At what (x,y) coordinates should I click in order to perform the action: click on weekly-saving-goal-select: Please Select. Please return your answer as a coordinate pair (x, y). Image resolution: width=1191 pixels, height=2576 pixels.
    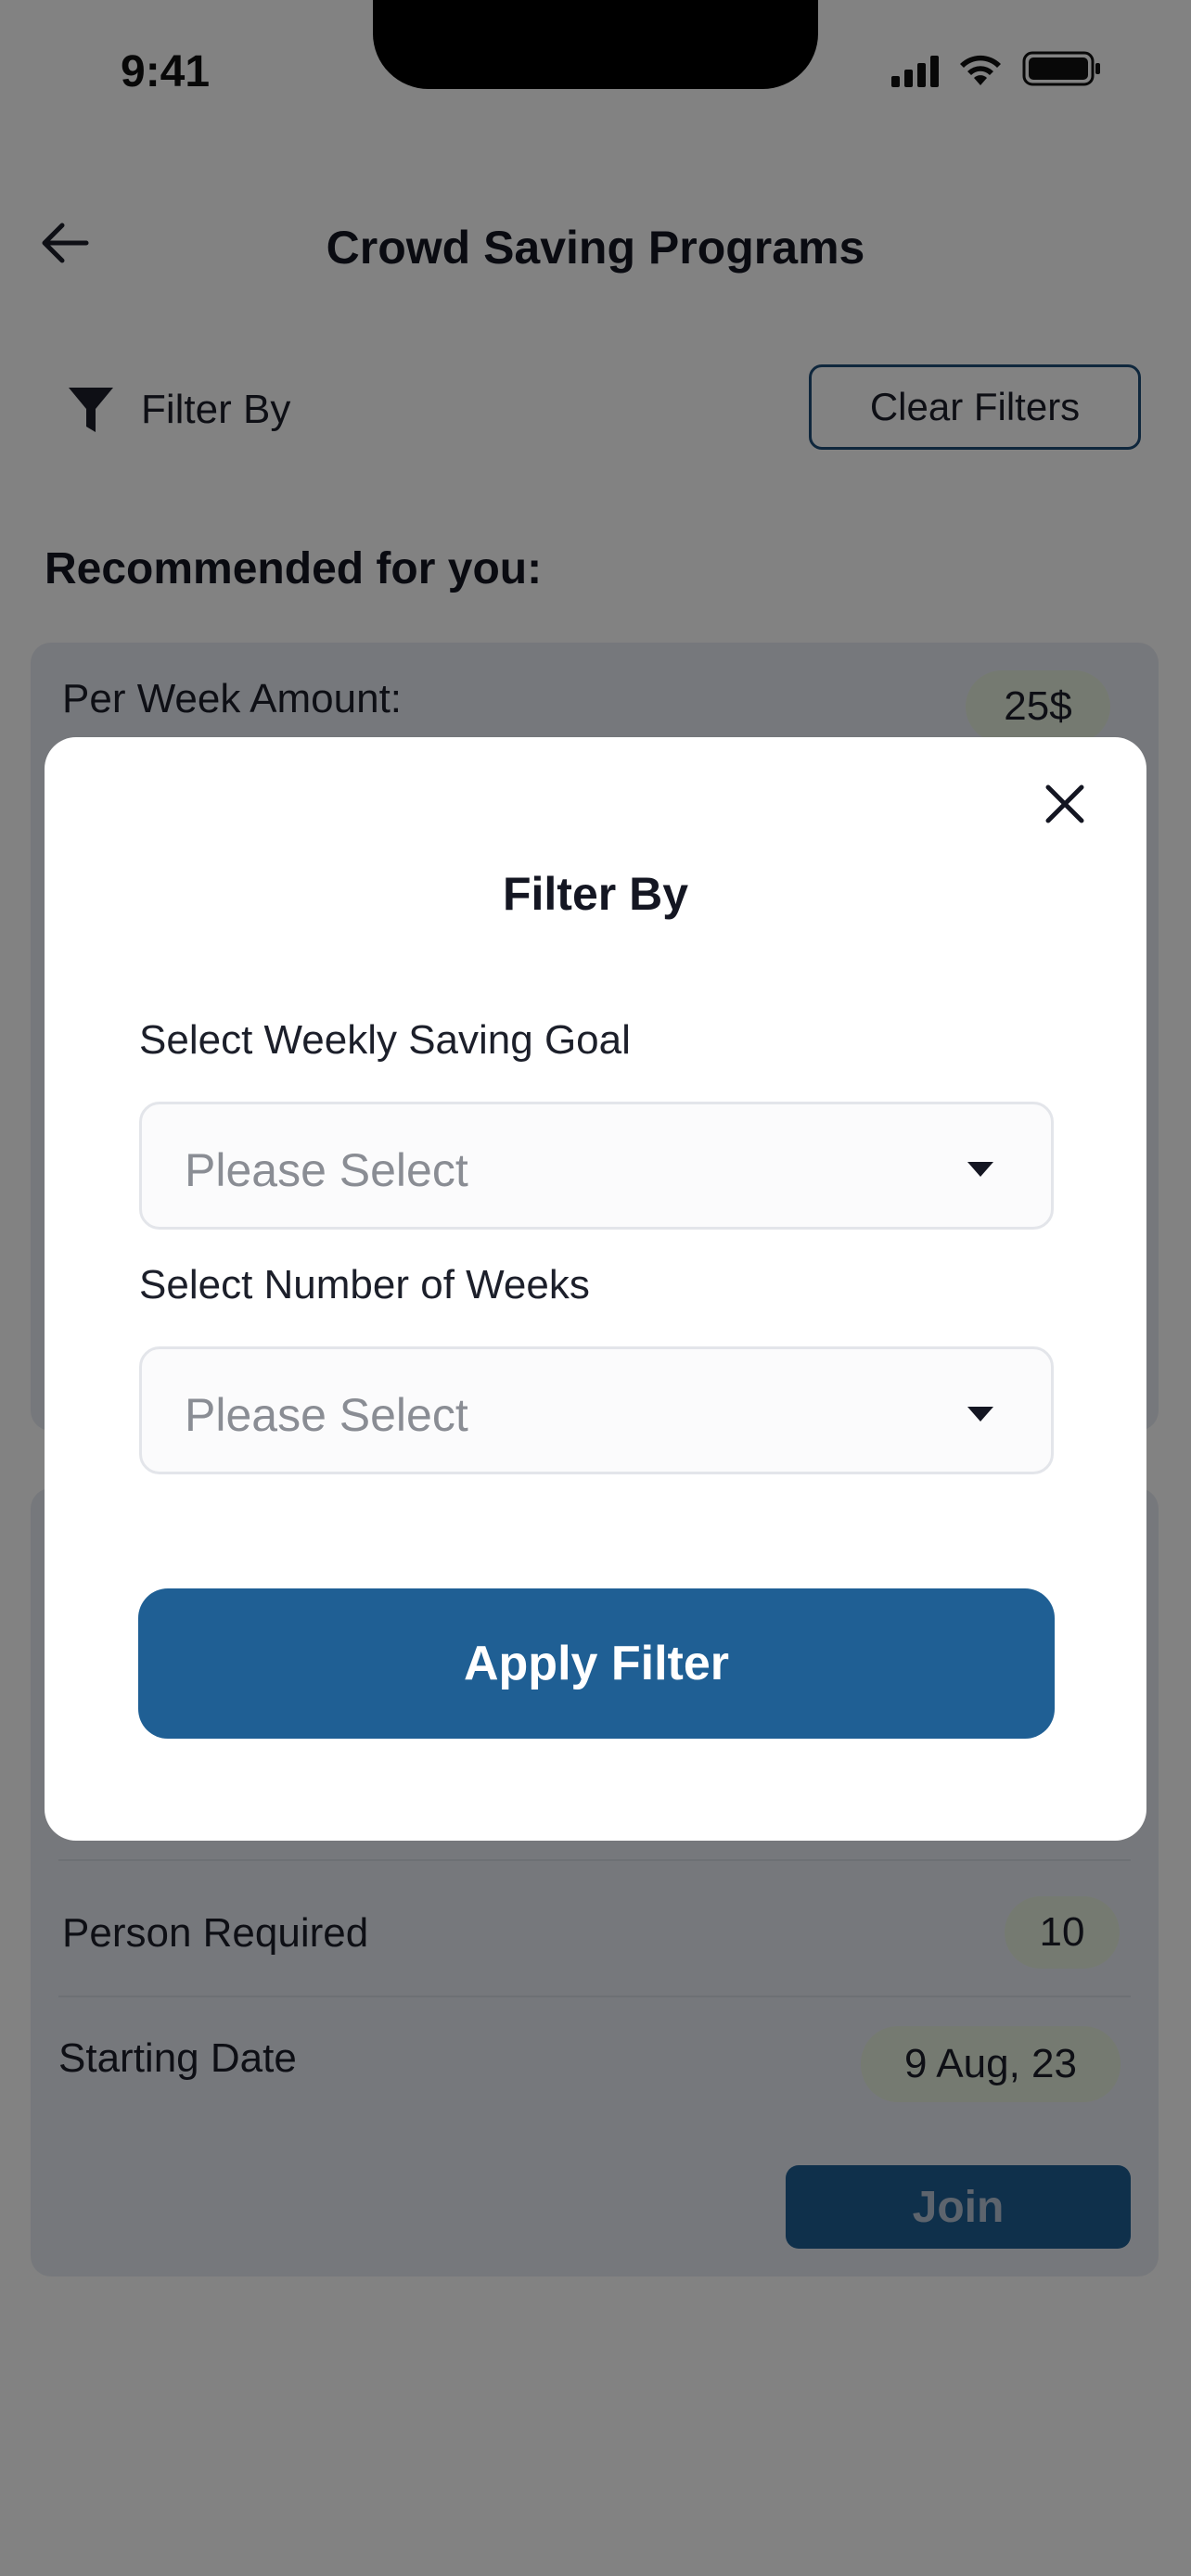
    Looking at the image, I should click on (597, 1166).